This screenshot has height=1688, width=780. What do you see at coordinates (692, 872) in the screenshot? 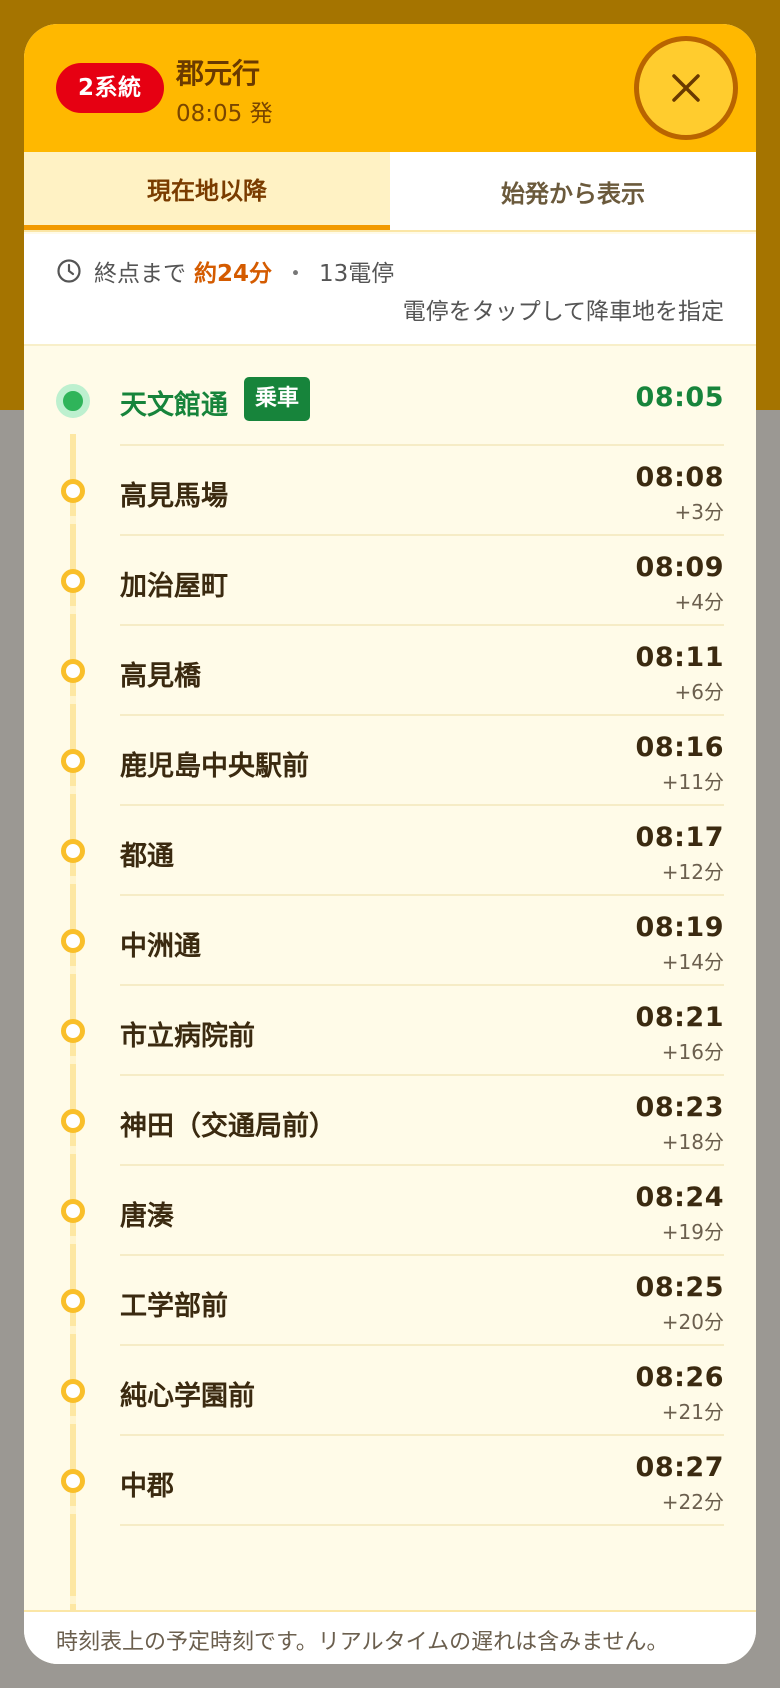
I see `stop-time-offset: +12分` at bounding box center [692, 872].